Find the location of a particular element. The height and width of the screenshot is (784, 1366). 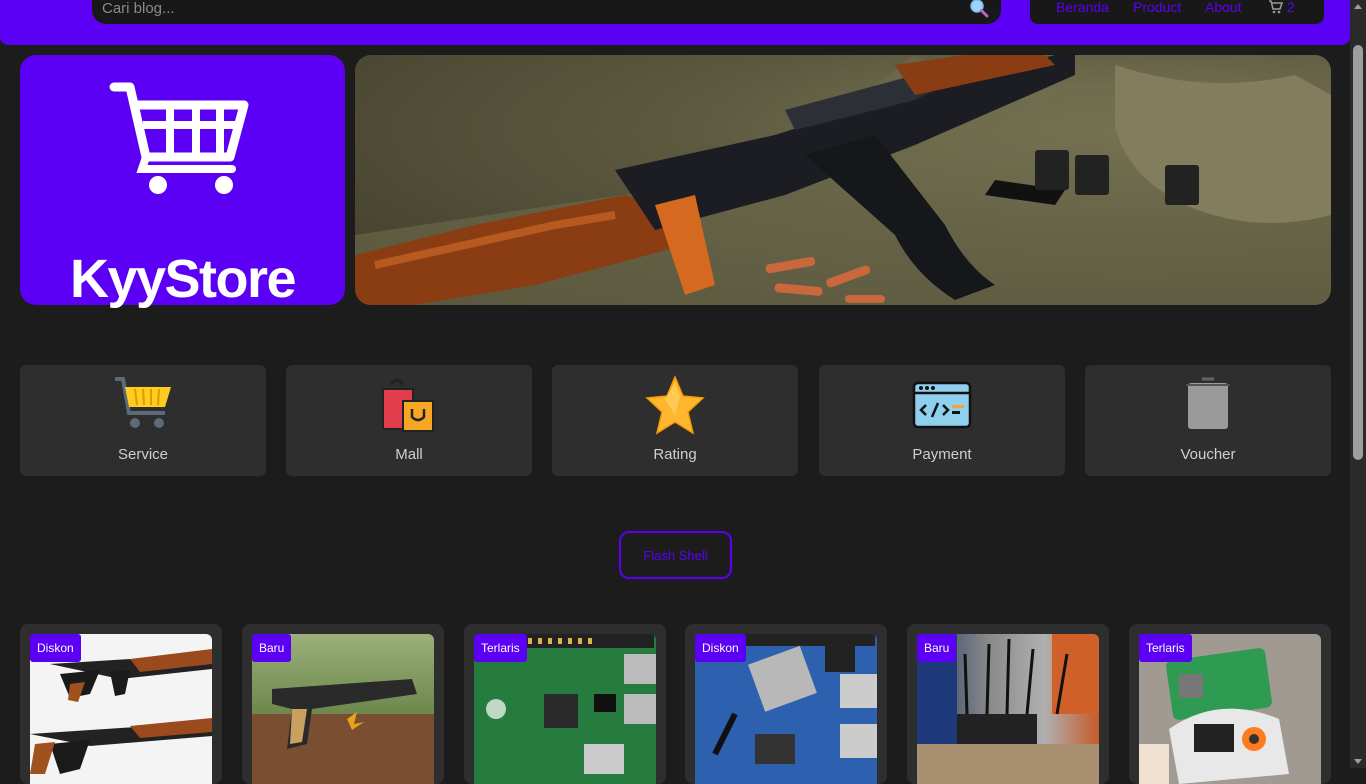

category-label: Service is located at coordinates (143, 454).